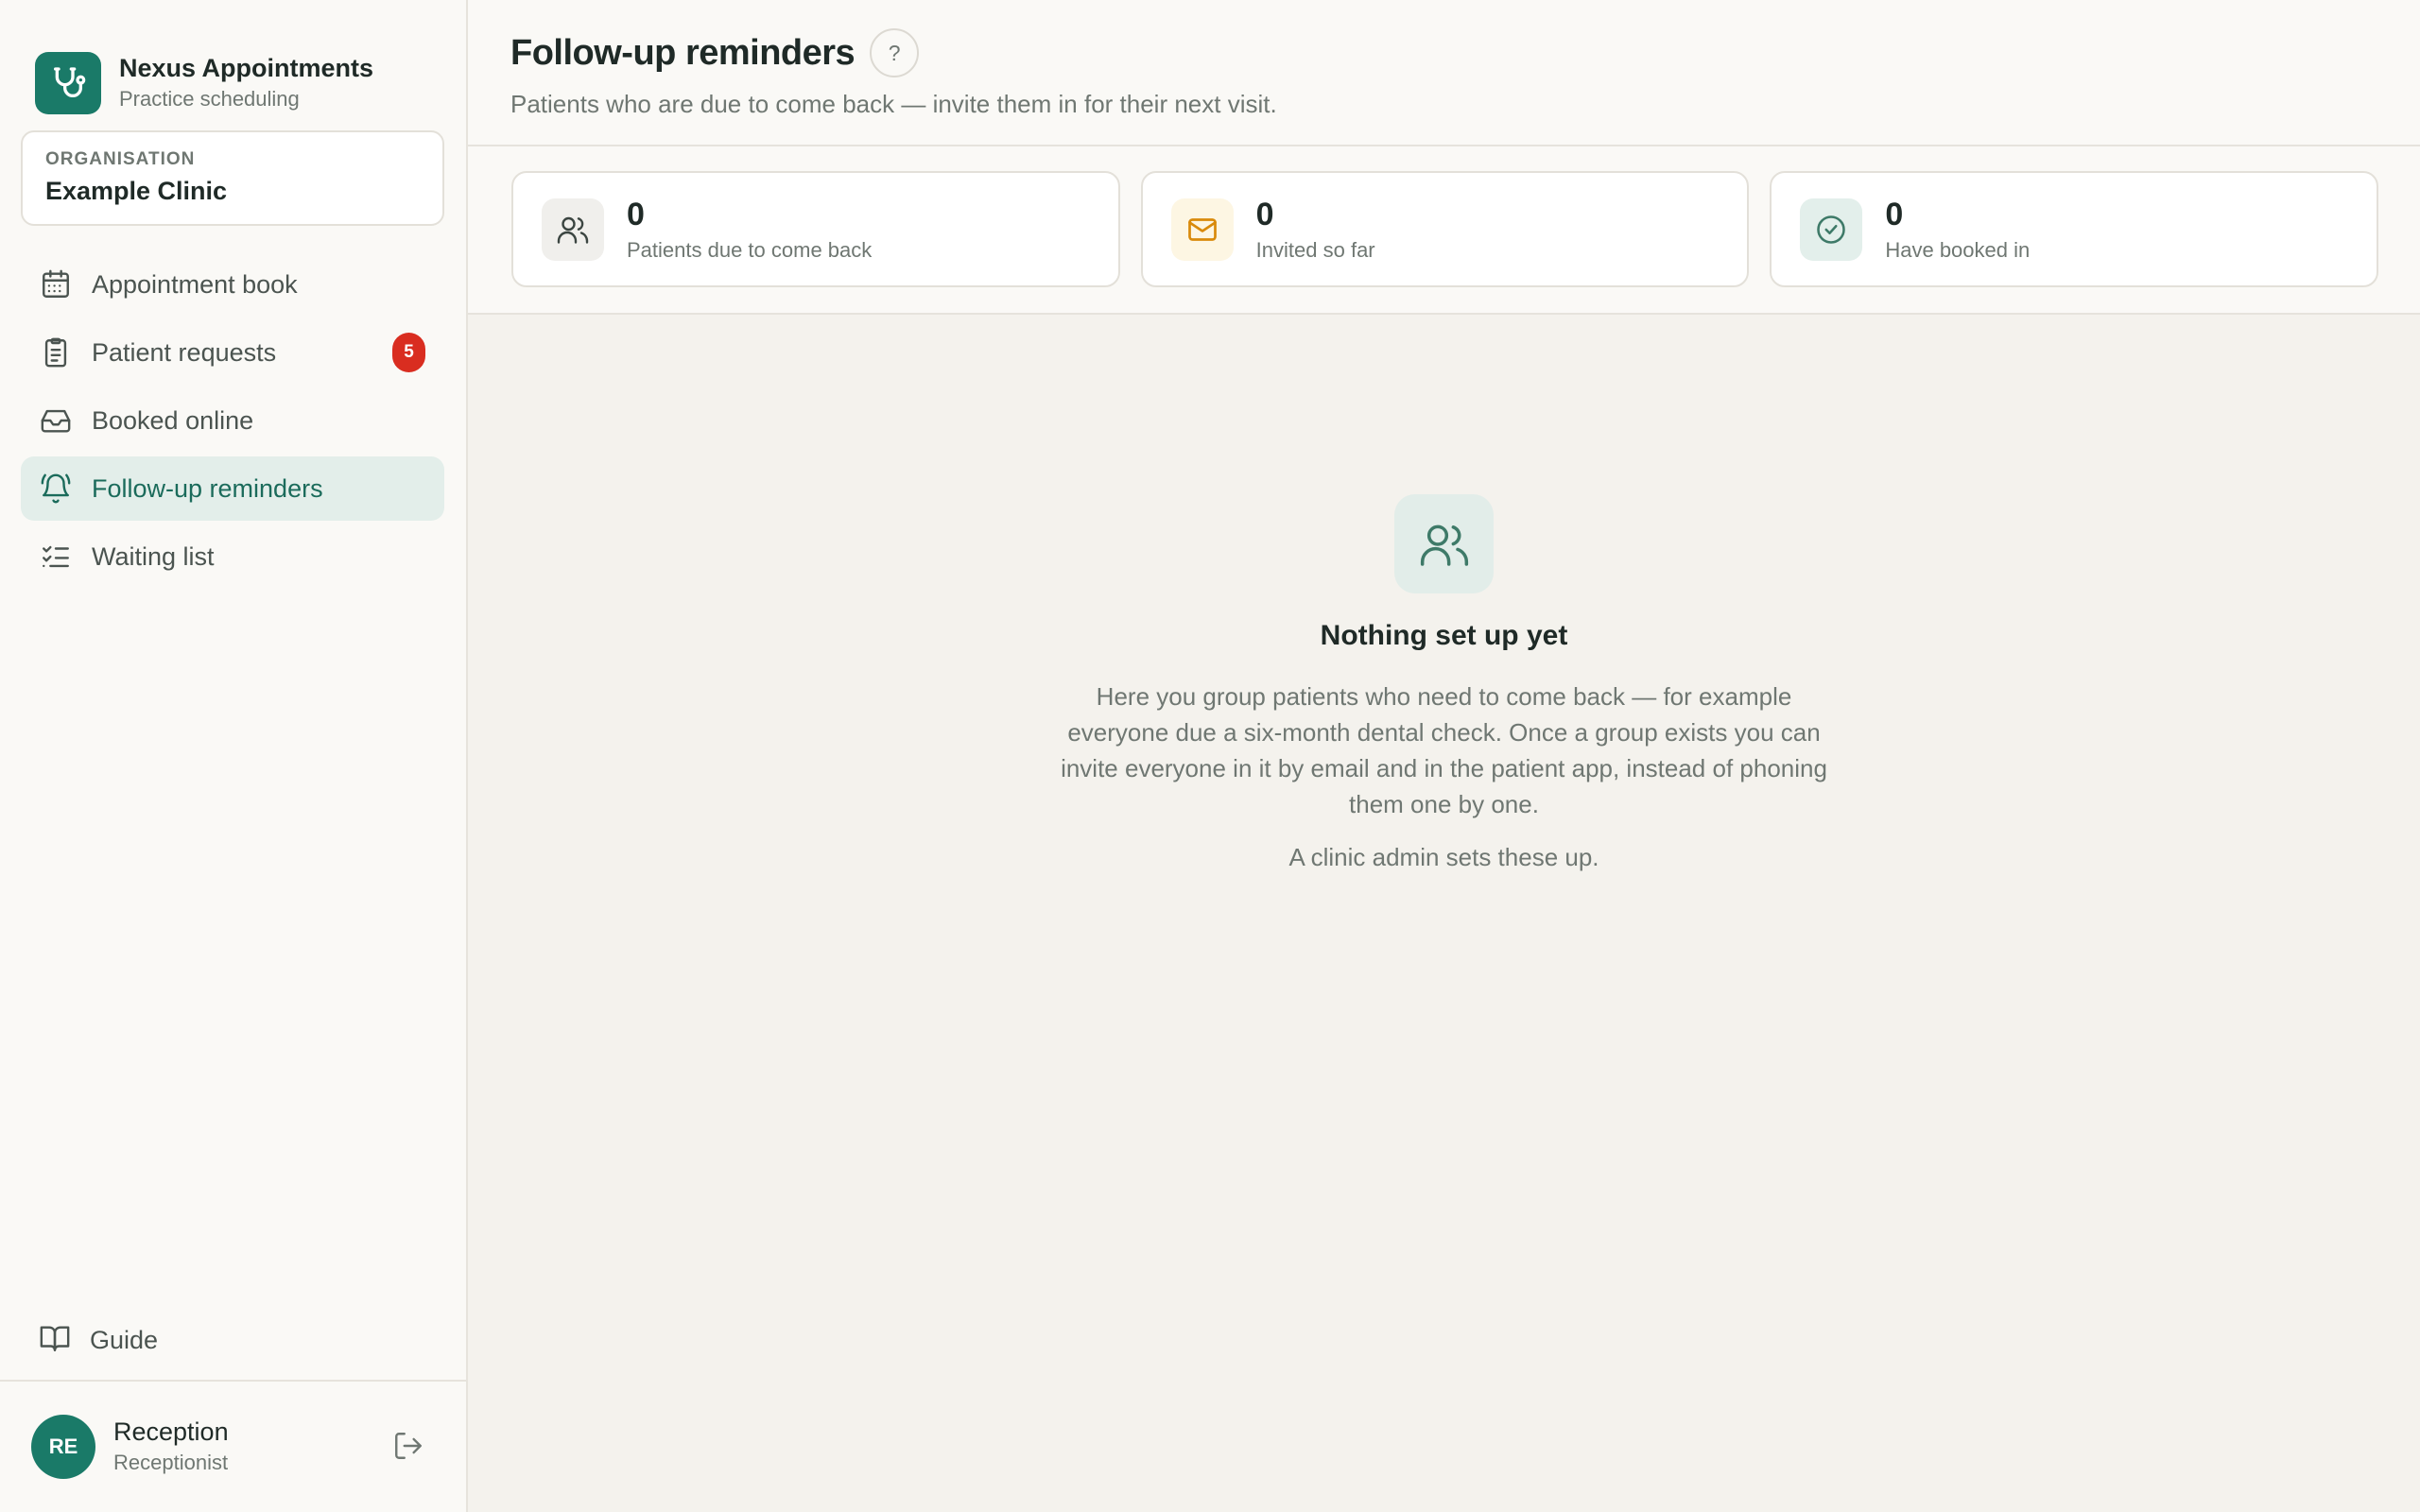  Describe the element at coordinates (171, 1462) in the screenshot. I see `user-role: Receptionist` at that location.